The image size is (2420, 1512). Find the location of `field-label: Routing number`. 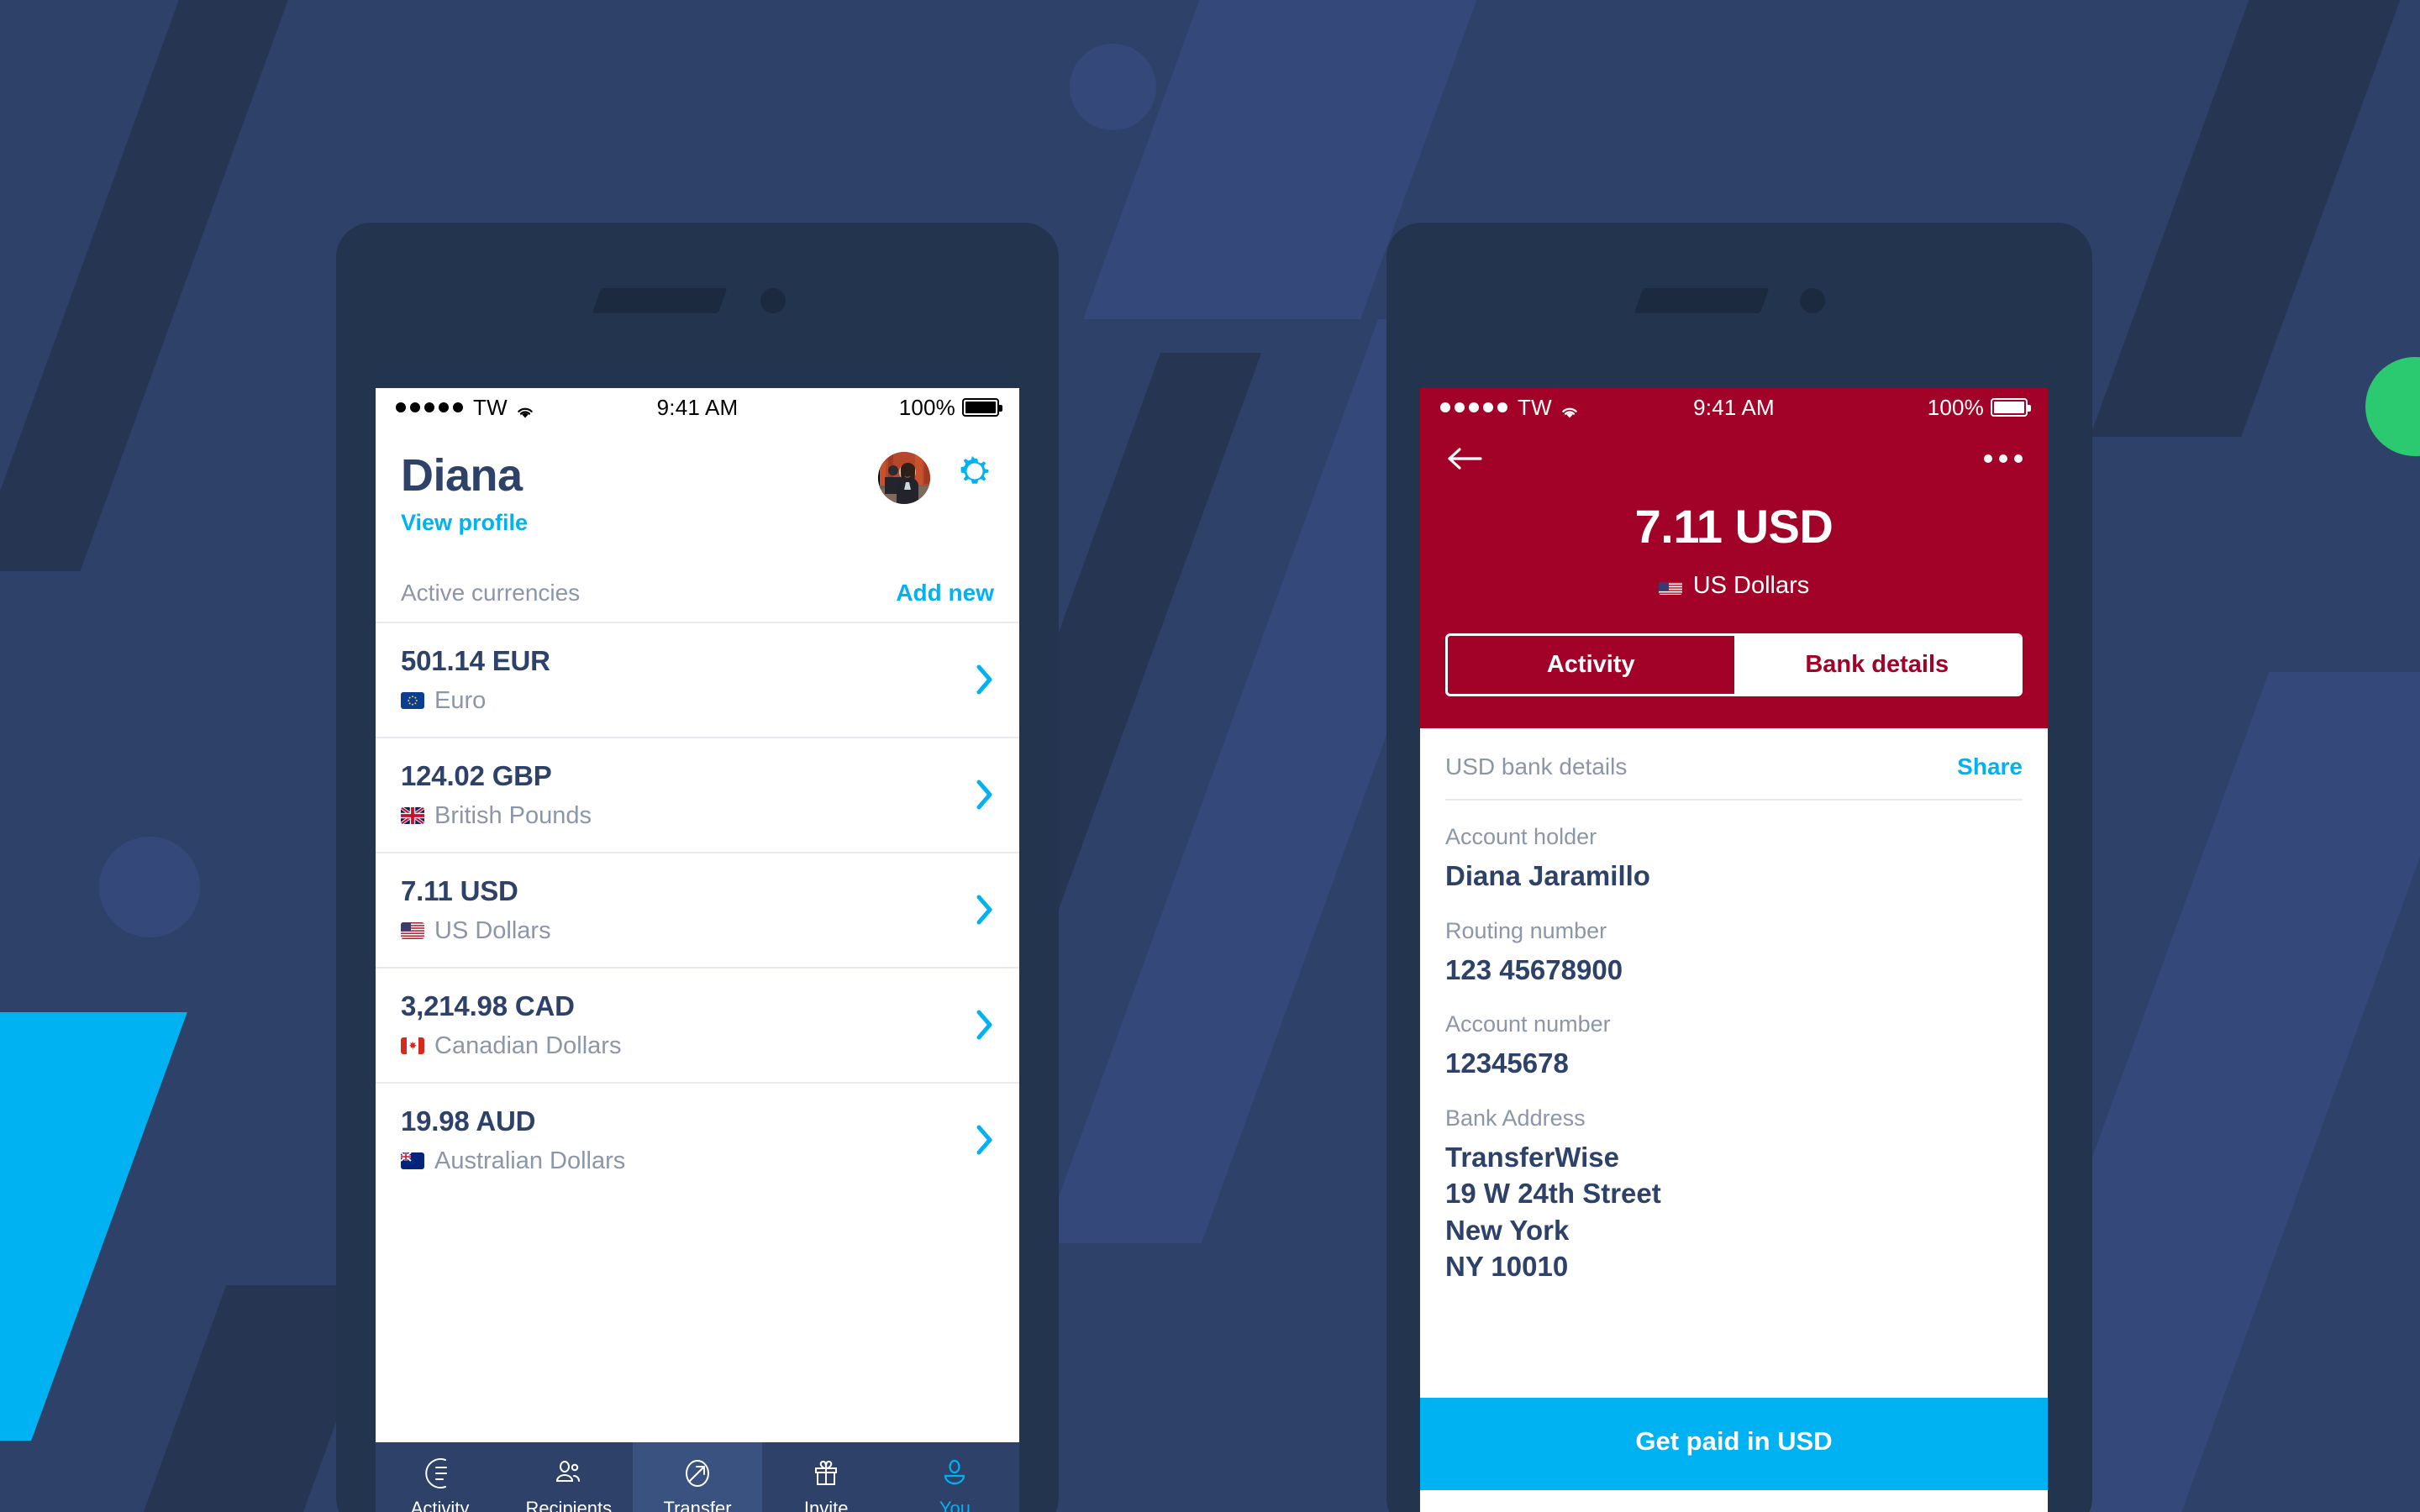

field-label: Routing number is located at coordinates (1526, 930).